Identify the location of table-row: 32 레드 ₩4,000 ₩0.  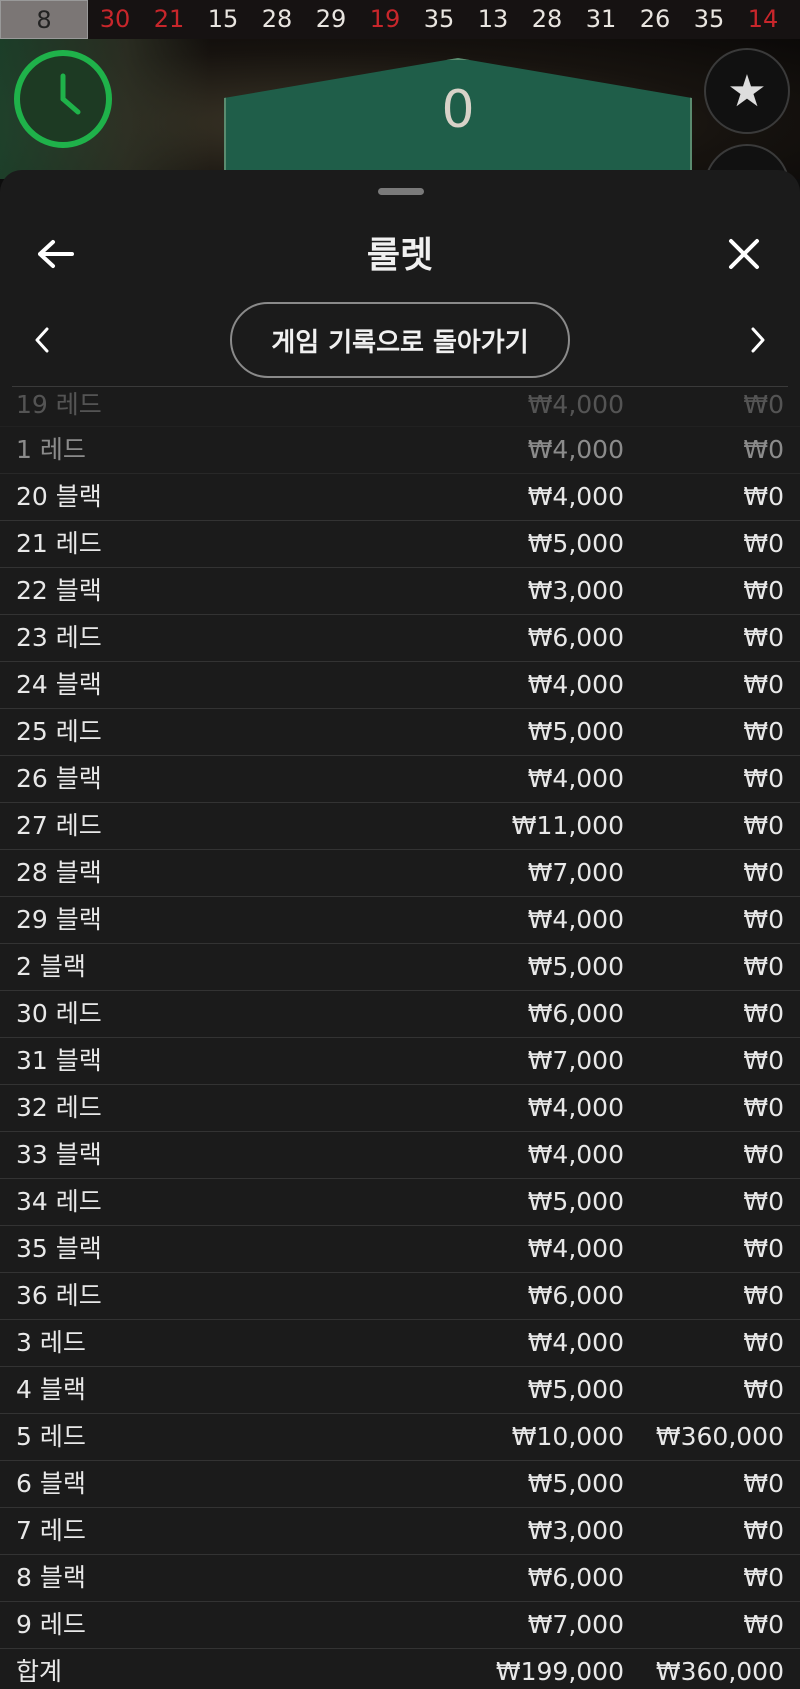
(400, 1108).